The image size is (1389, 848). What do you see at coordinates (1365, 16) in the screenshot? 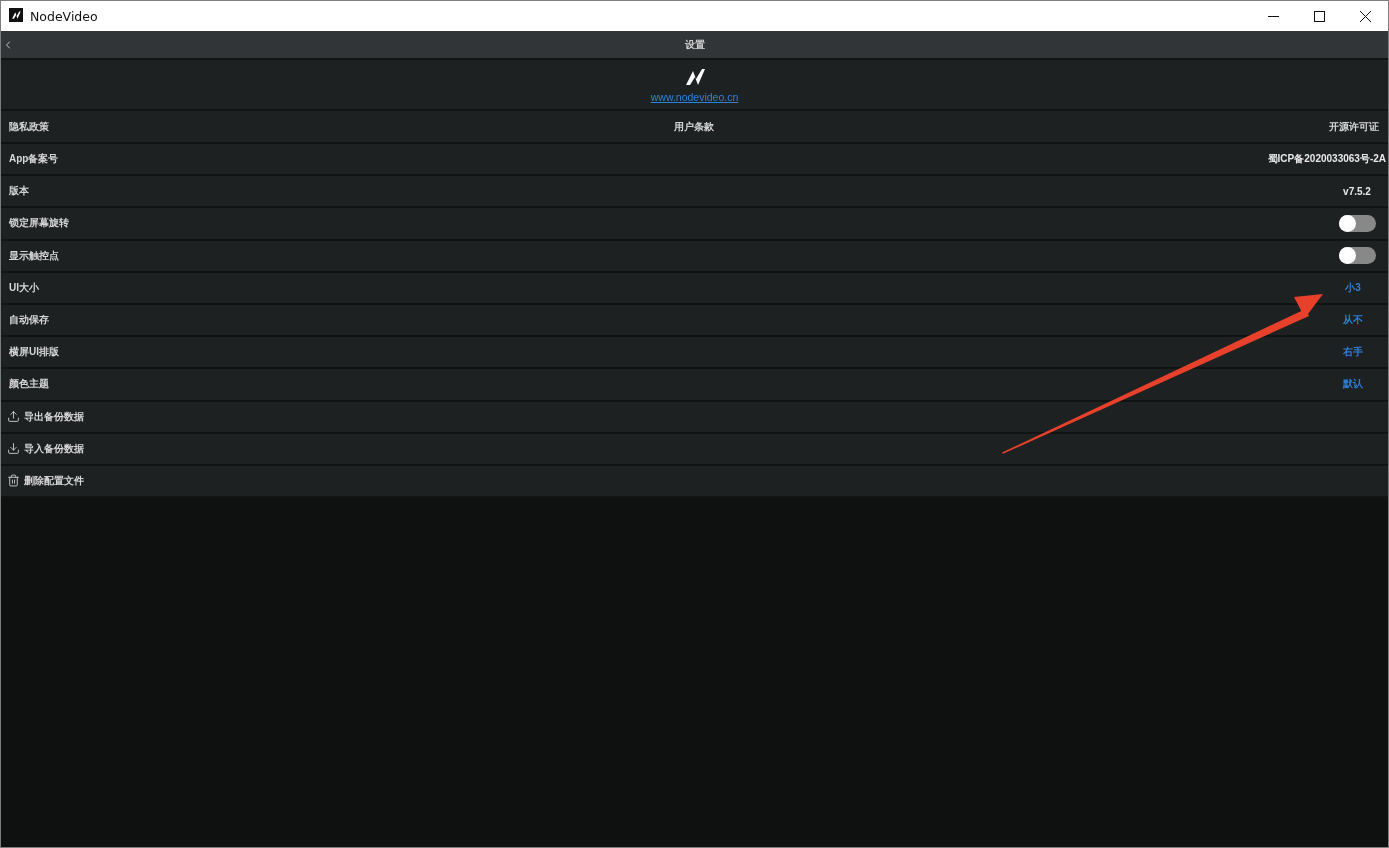
I see `close-icon` at bounding box center [1365, 16].